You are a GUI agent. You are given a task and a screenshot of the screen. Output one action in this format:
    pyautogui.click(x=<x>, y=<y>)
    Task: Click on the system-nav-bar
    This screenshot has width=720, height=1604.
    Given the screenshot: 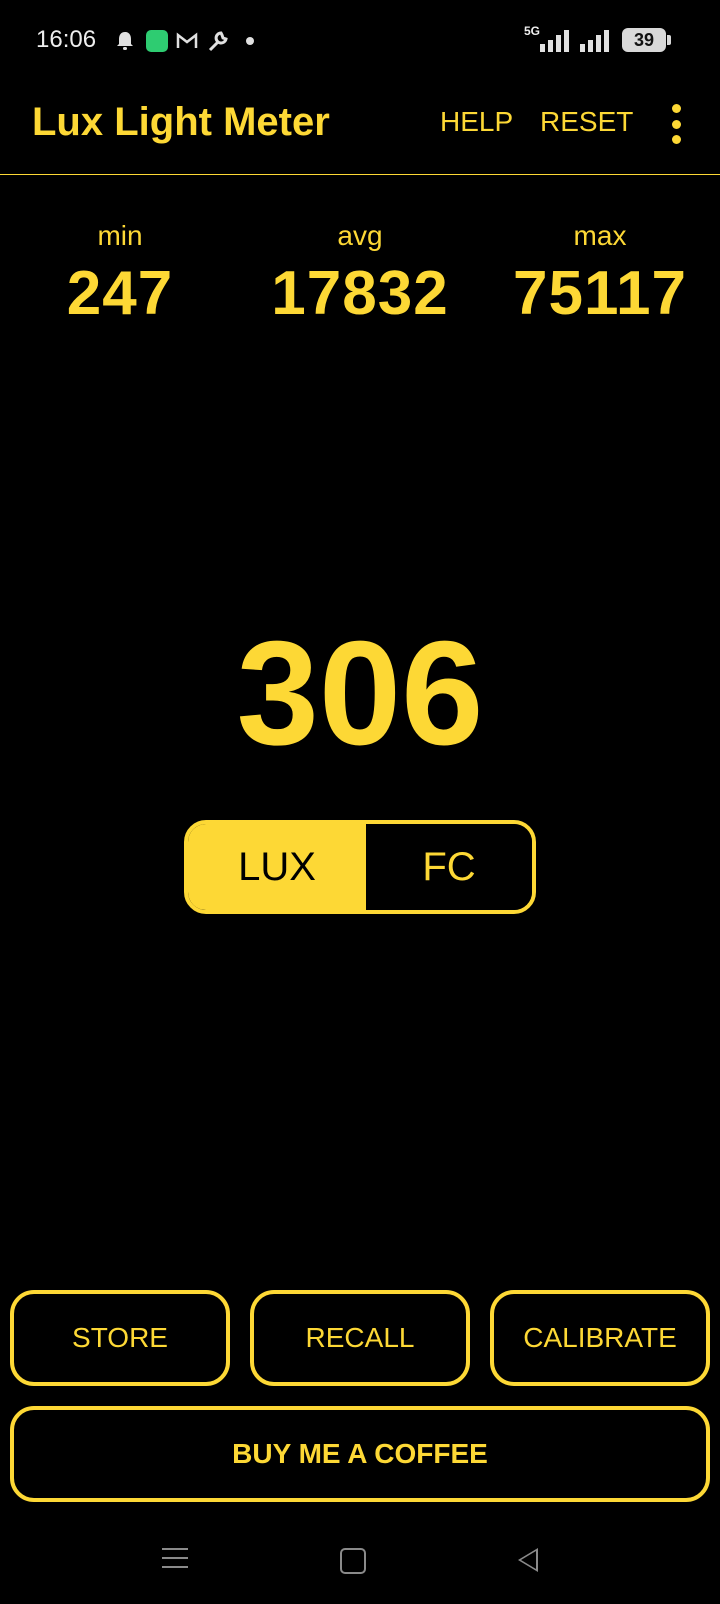 What is the action you would take?
    pyautogui.click(x=360, y=1567)
    